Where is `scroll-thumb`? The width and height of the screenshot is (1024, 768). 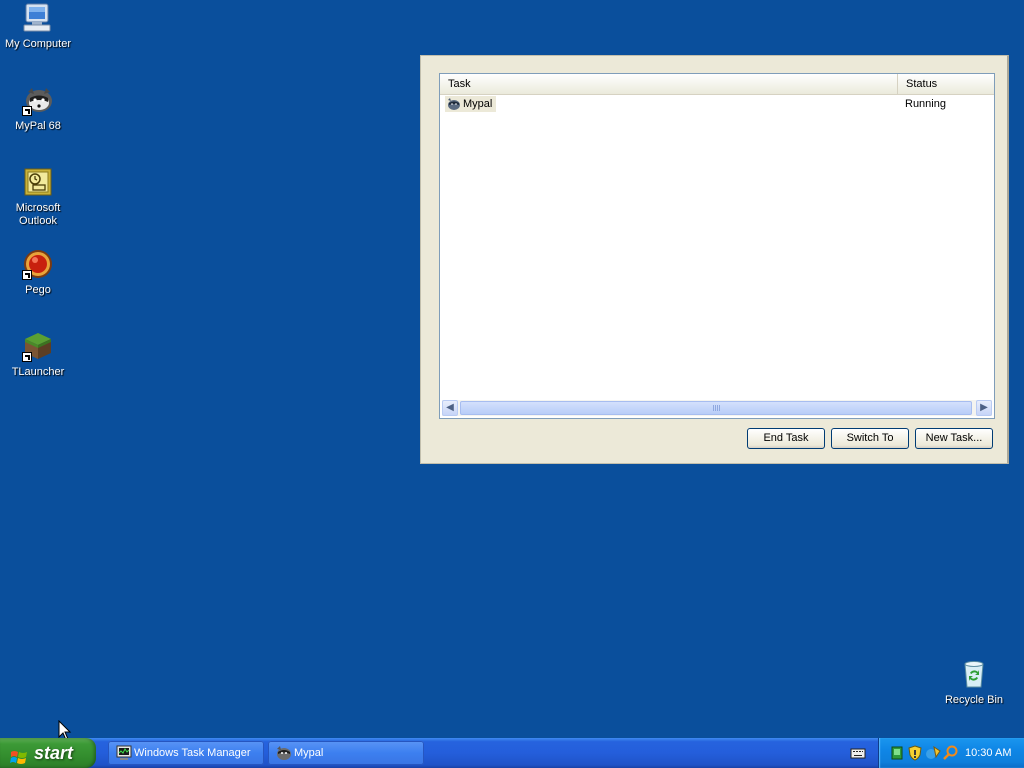
scroll-thumb is located at coordinates (716, 408).